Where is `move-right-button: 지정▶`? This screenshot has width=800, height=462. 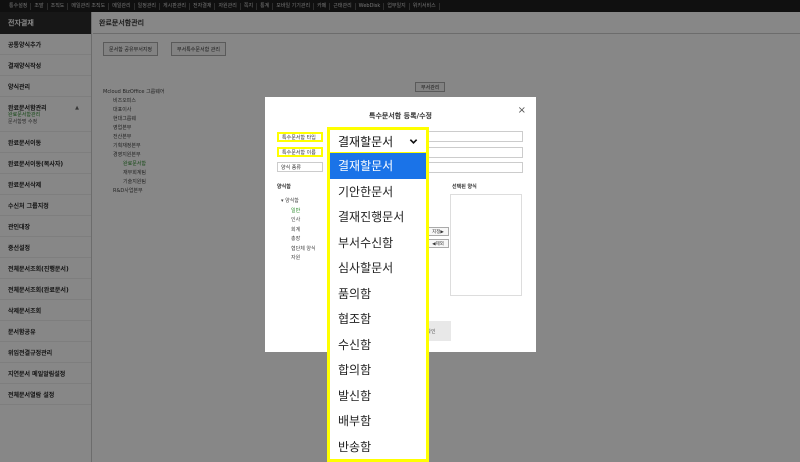
move-right-button: 지정▶ is located at coordinates (438, 231).